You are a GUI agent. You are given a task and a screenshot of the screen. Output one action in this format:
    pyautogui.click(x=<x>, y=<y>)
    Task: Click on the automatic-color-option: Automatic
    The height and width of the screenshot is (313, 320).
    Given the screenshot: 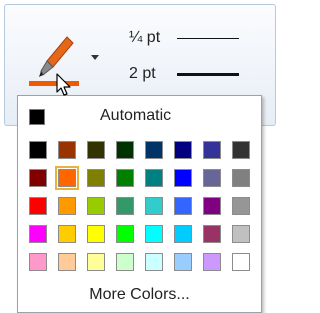 What is the action you would take?
    pyautogui.click(x=139, y=117)
    